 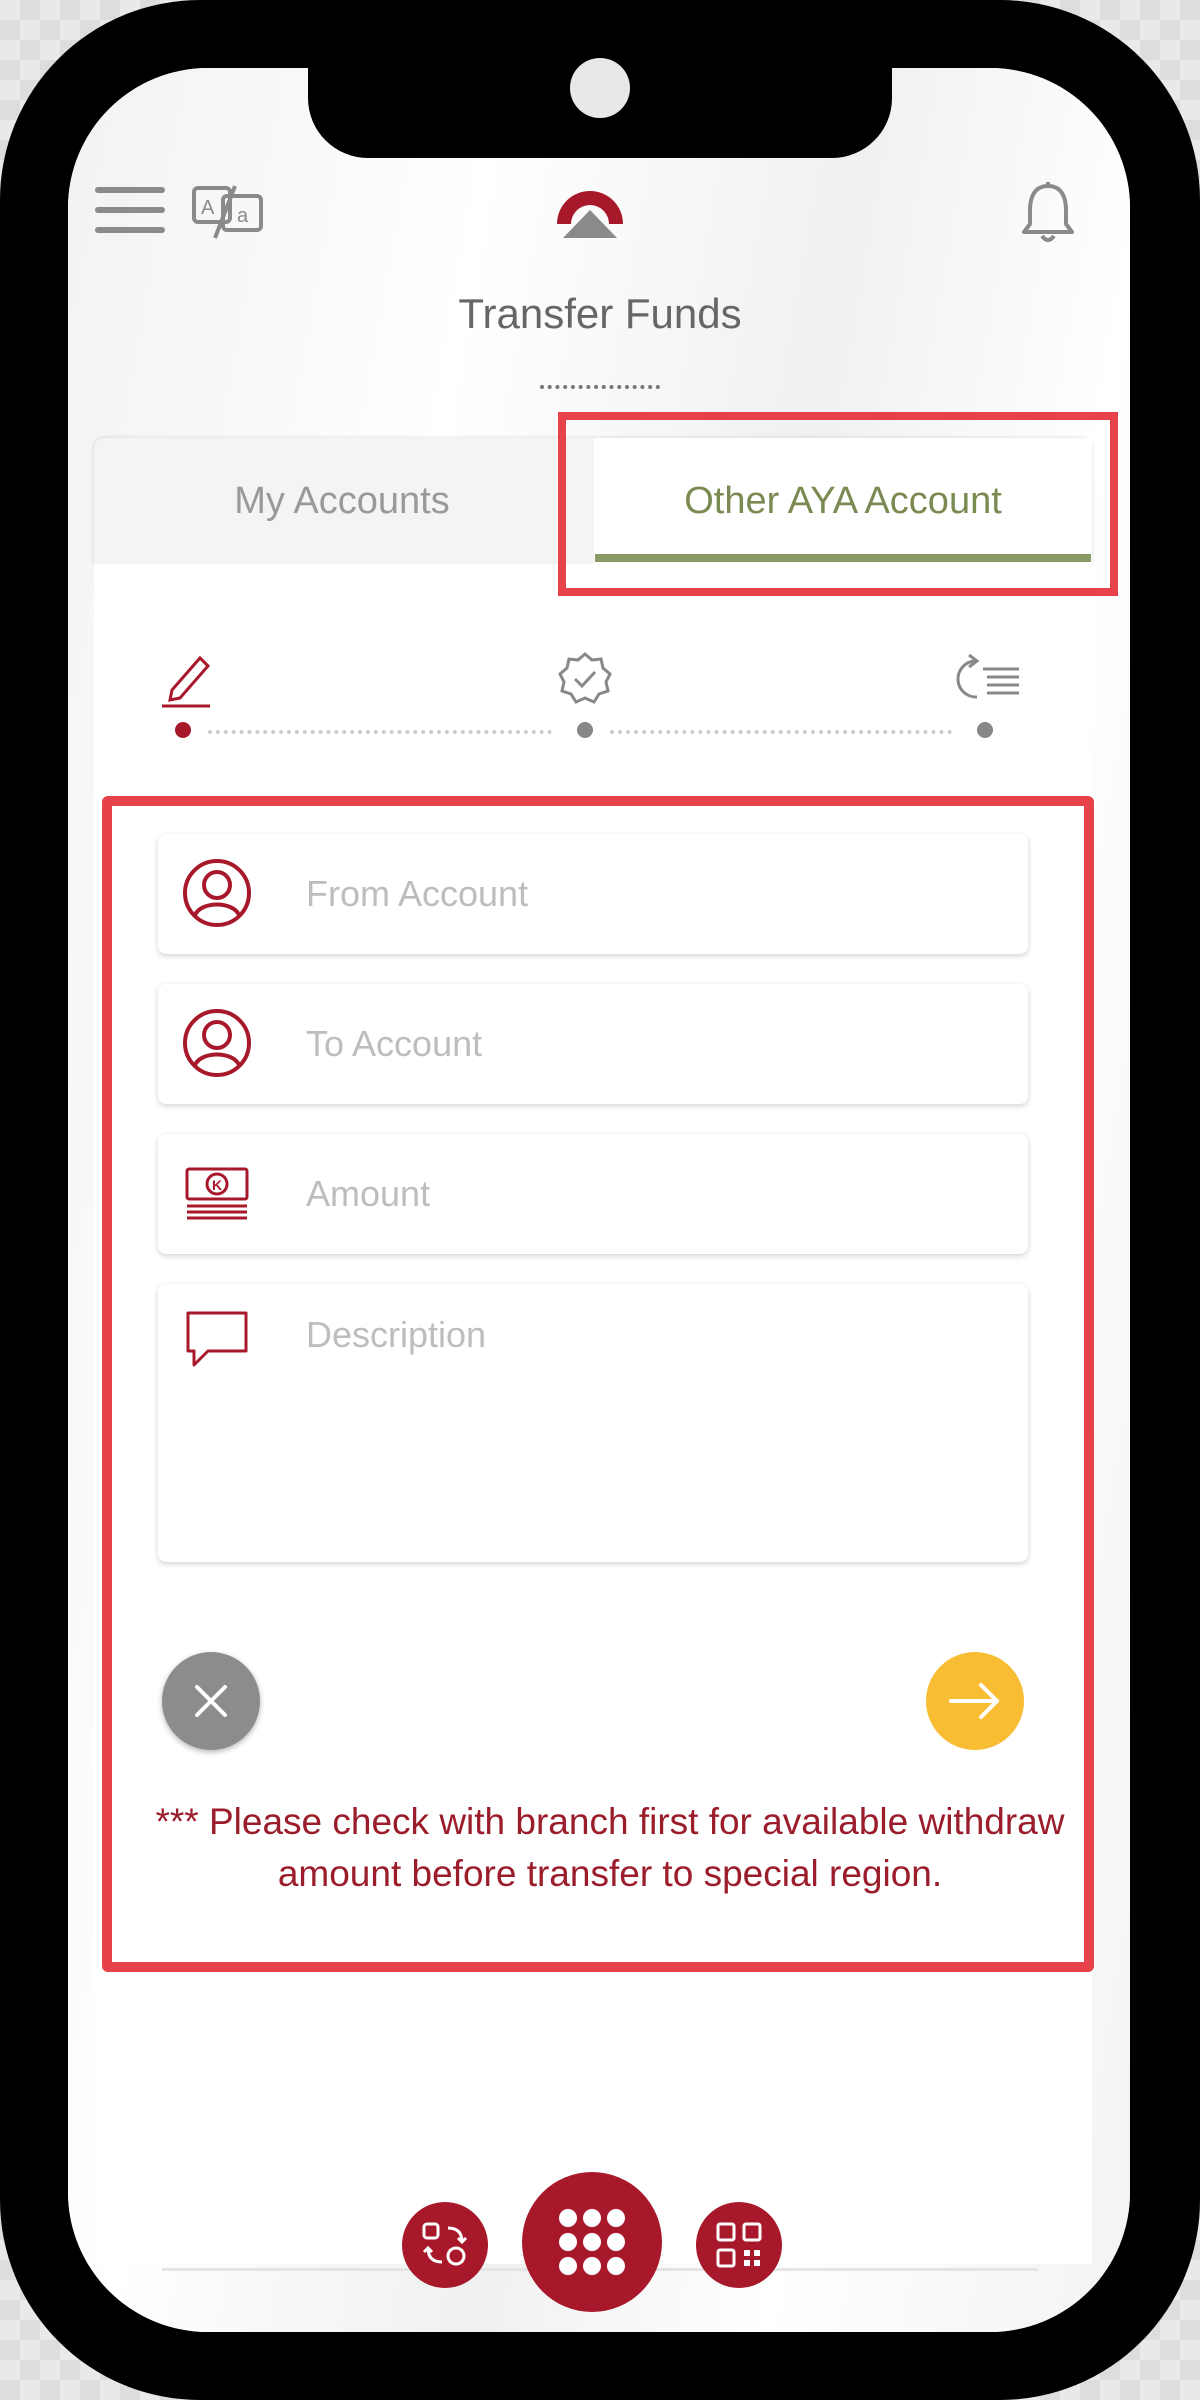 I want to click on bell-icon, so click(x=1048, y=213).